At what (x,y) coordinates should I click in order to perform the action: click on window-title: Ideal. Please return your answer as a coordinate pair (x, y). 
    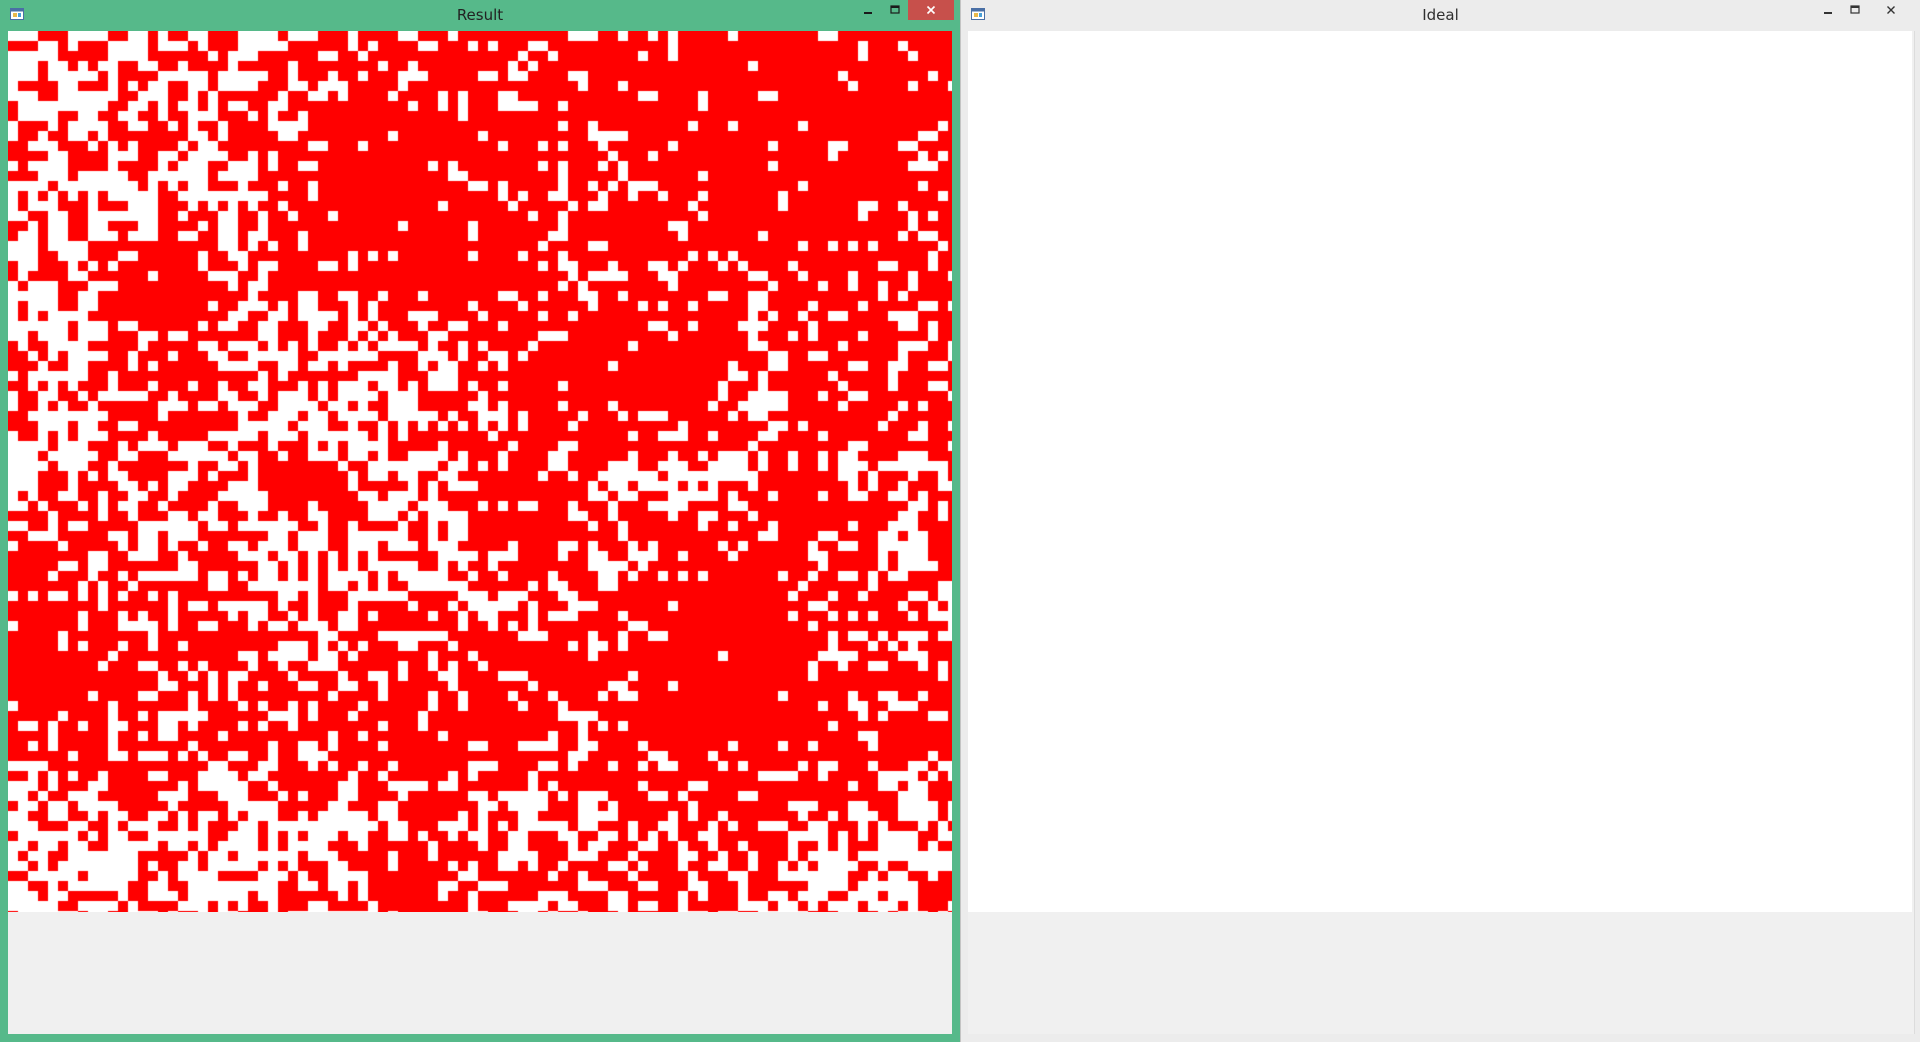
    Looking at the image, I should click on (1440, 15).